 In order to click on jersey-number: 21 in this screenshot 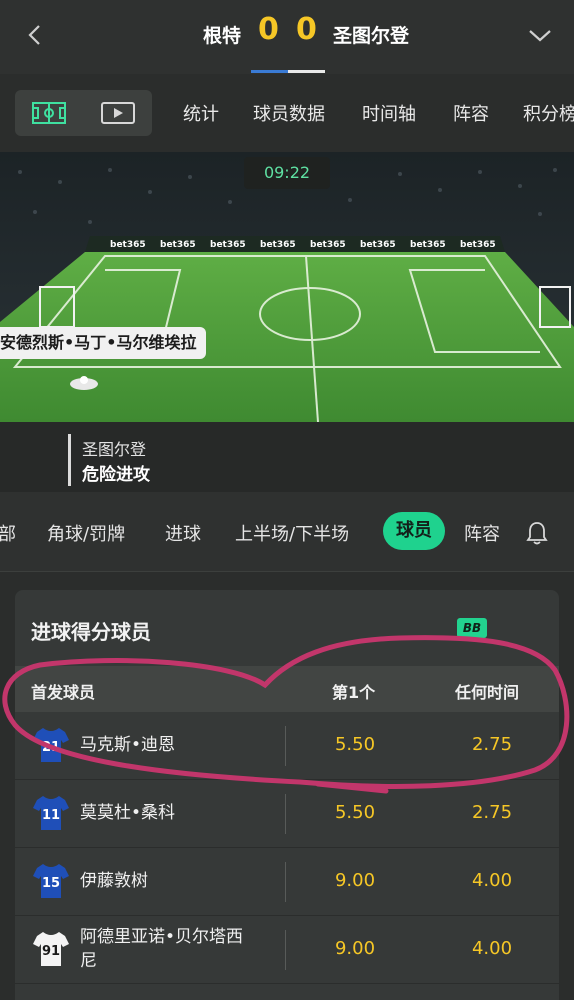, I will do `click(51, 747)`.